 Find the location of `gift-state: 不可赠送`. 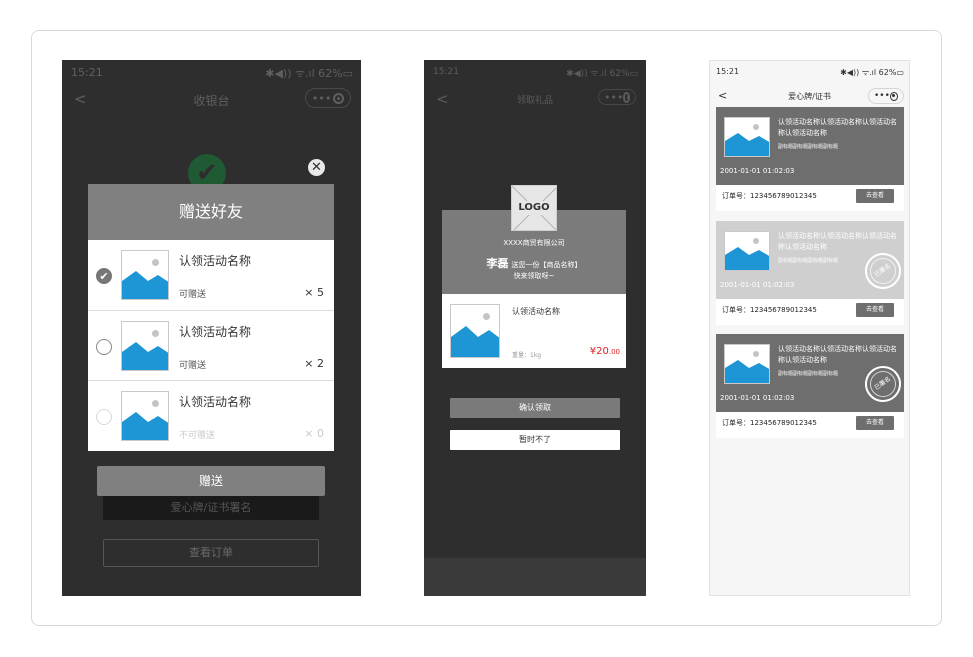

gift-state: 不可赠送 is located at coordinates (197, 436).